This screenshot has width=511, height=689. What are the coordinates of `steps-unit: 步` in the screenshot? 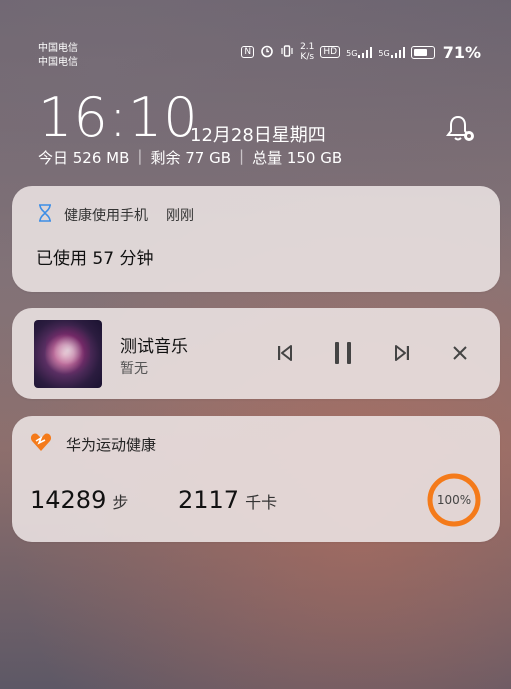 It's located at (120, 502).